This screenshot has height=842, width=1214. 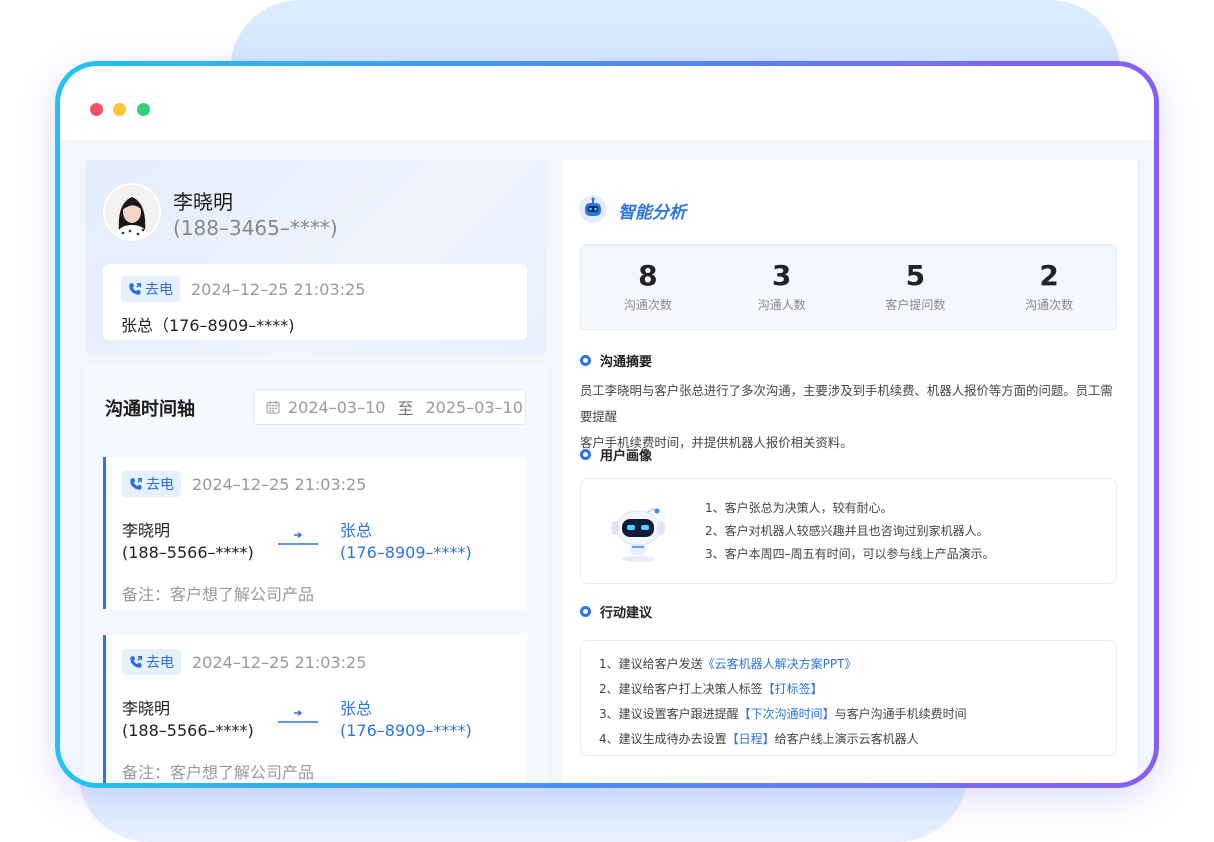 I want to click on actions-heading: 行动建议, so click(x=616, y=611).